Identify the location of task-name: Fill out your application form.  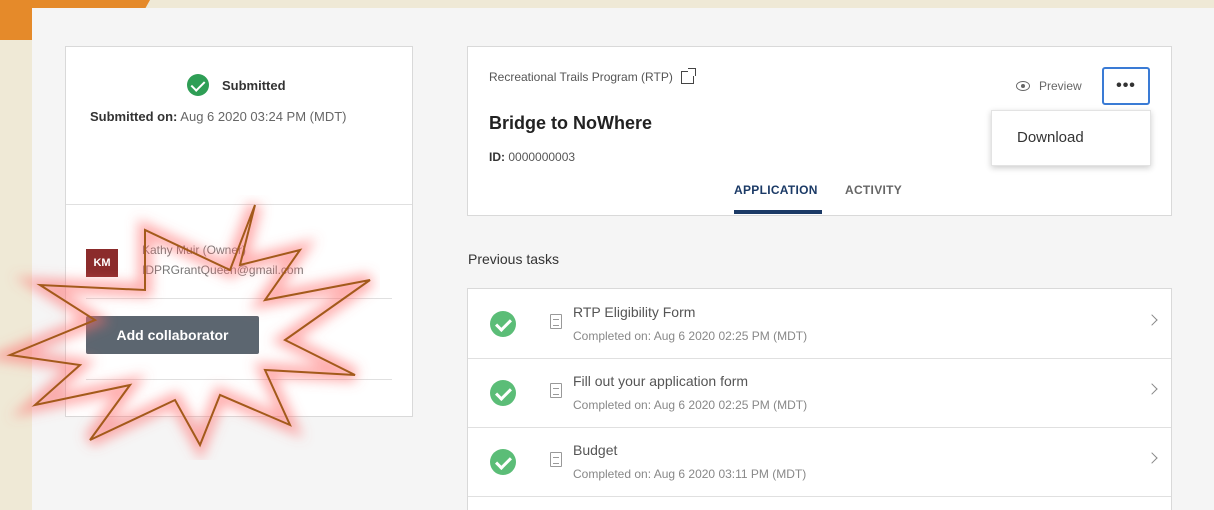
(661, 381).